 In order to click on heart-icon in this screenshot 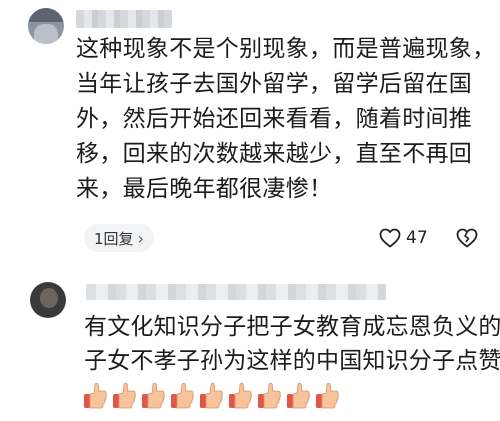, I will do `click(390, 238)`.